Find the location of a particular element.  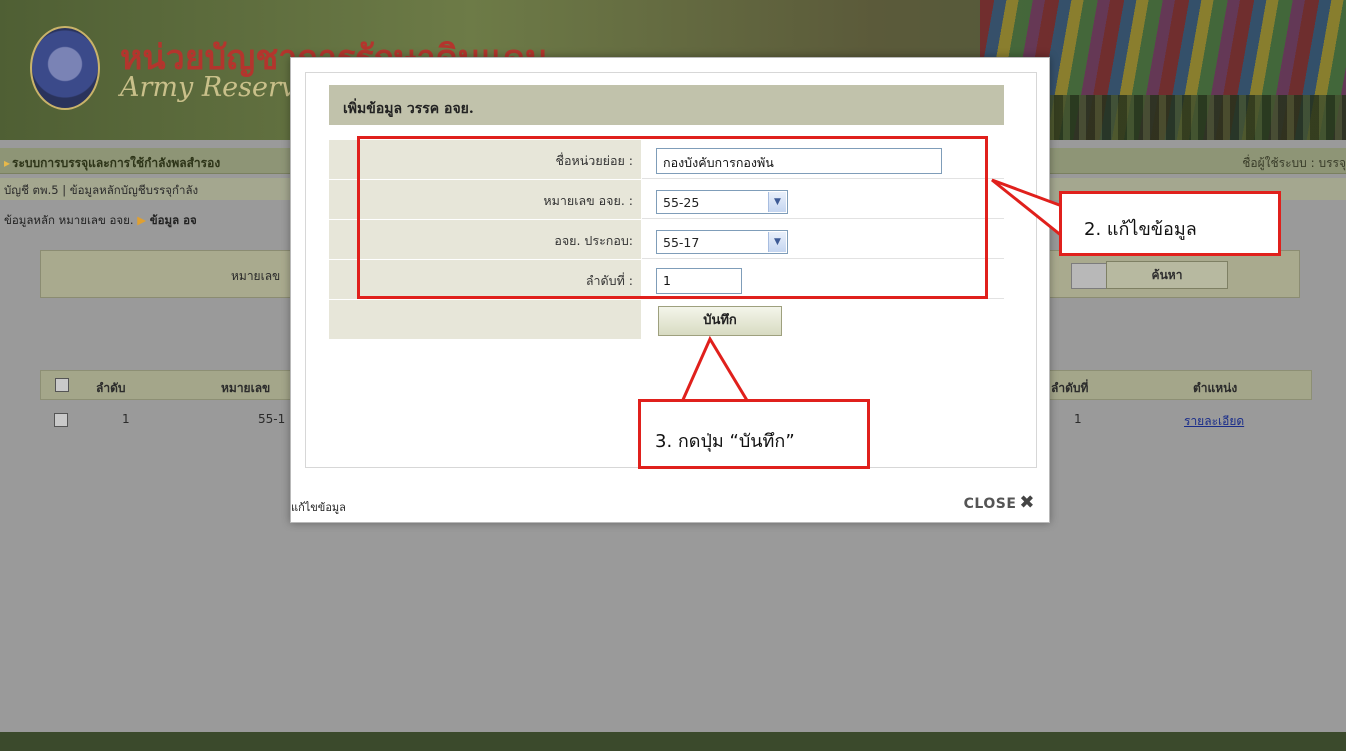

callout-step2-text: 2. แก้ไขข้อมูล is located at coordinates (1140, 229).